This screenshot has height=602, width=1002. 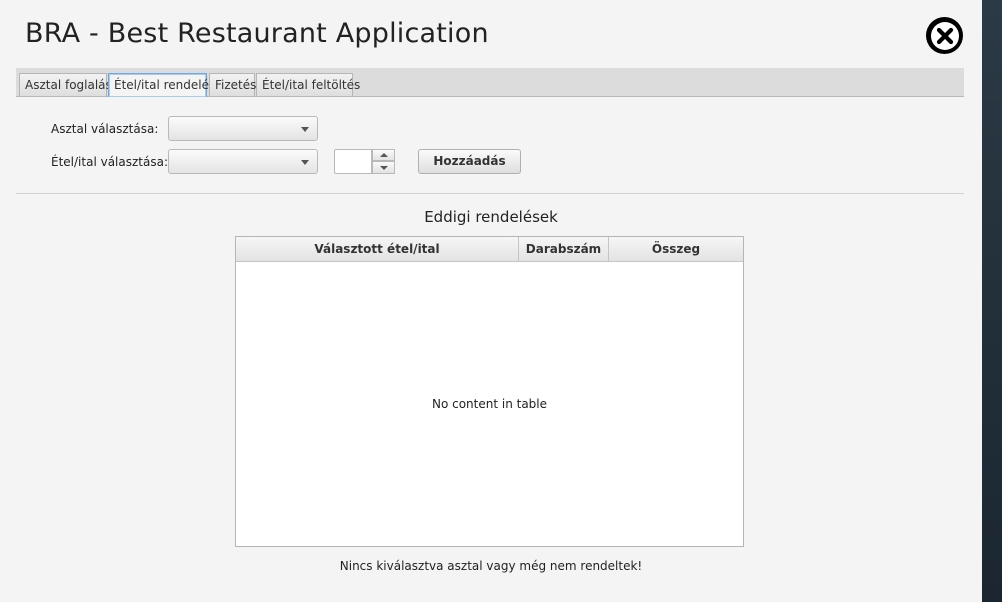 What do you see at coordinates (992, 301) in the screenshot?
I see `desktop-background` at bounding box center [992, 301].